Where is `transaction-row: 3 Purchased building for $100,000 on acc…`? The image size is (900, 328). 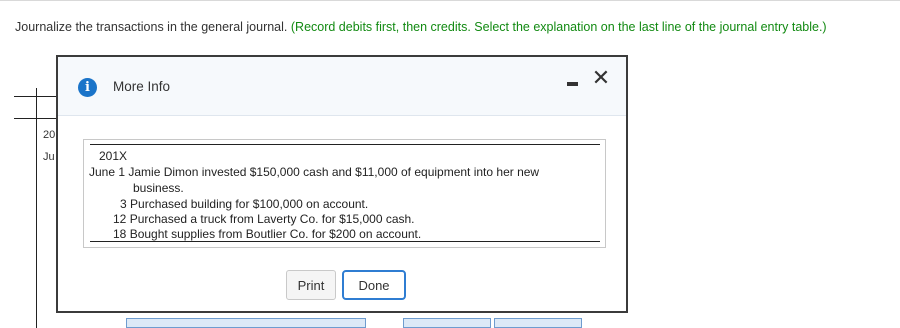 transaction-row: 3 Purchased building for $100,000 on acc… is located at coordinates (244, 204).